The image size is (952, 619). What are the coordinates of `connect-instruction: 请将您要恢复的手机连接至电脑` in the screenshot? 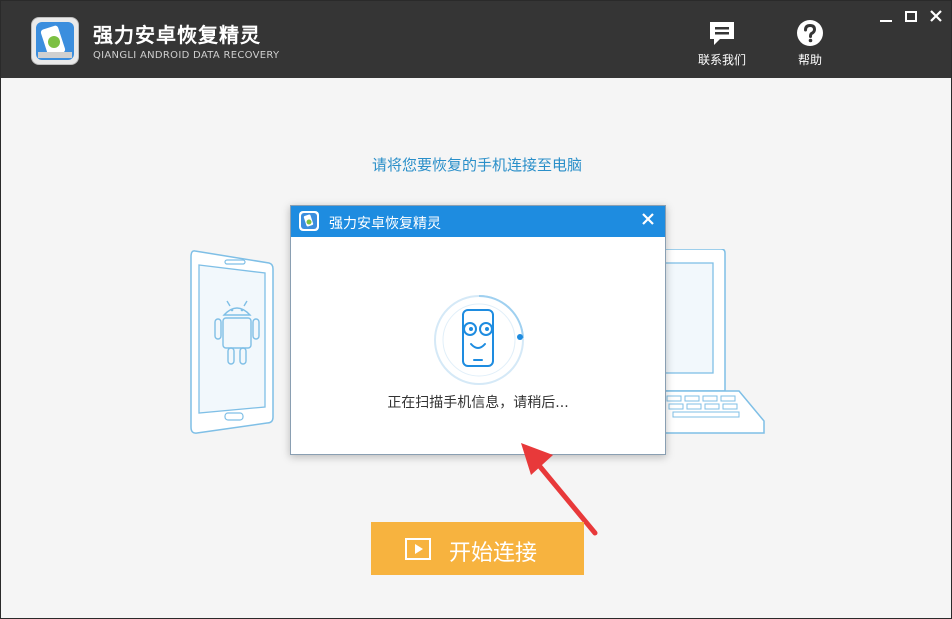 It's located at (476, 165).